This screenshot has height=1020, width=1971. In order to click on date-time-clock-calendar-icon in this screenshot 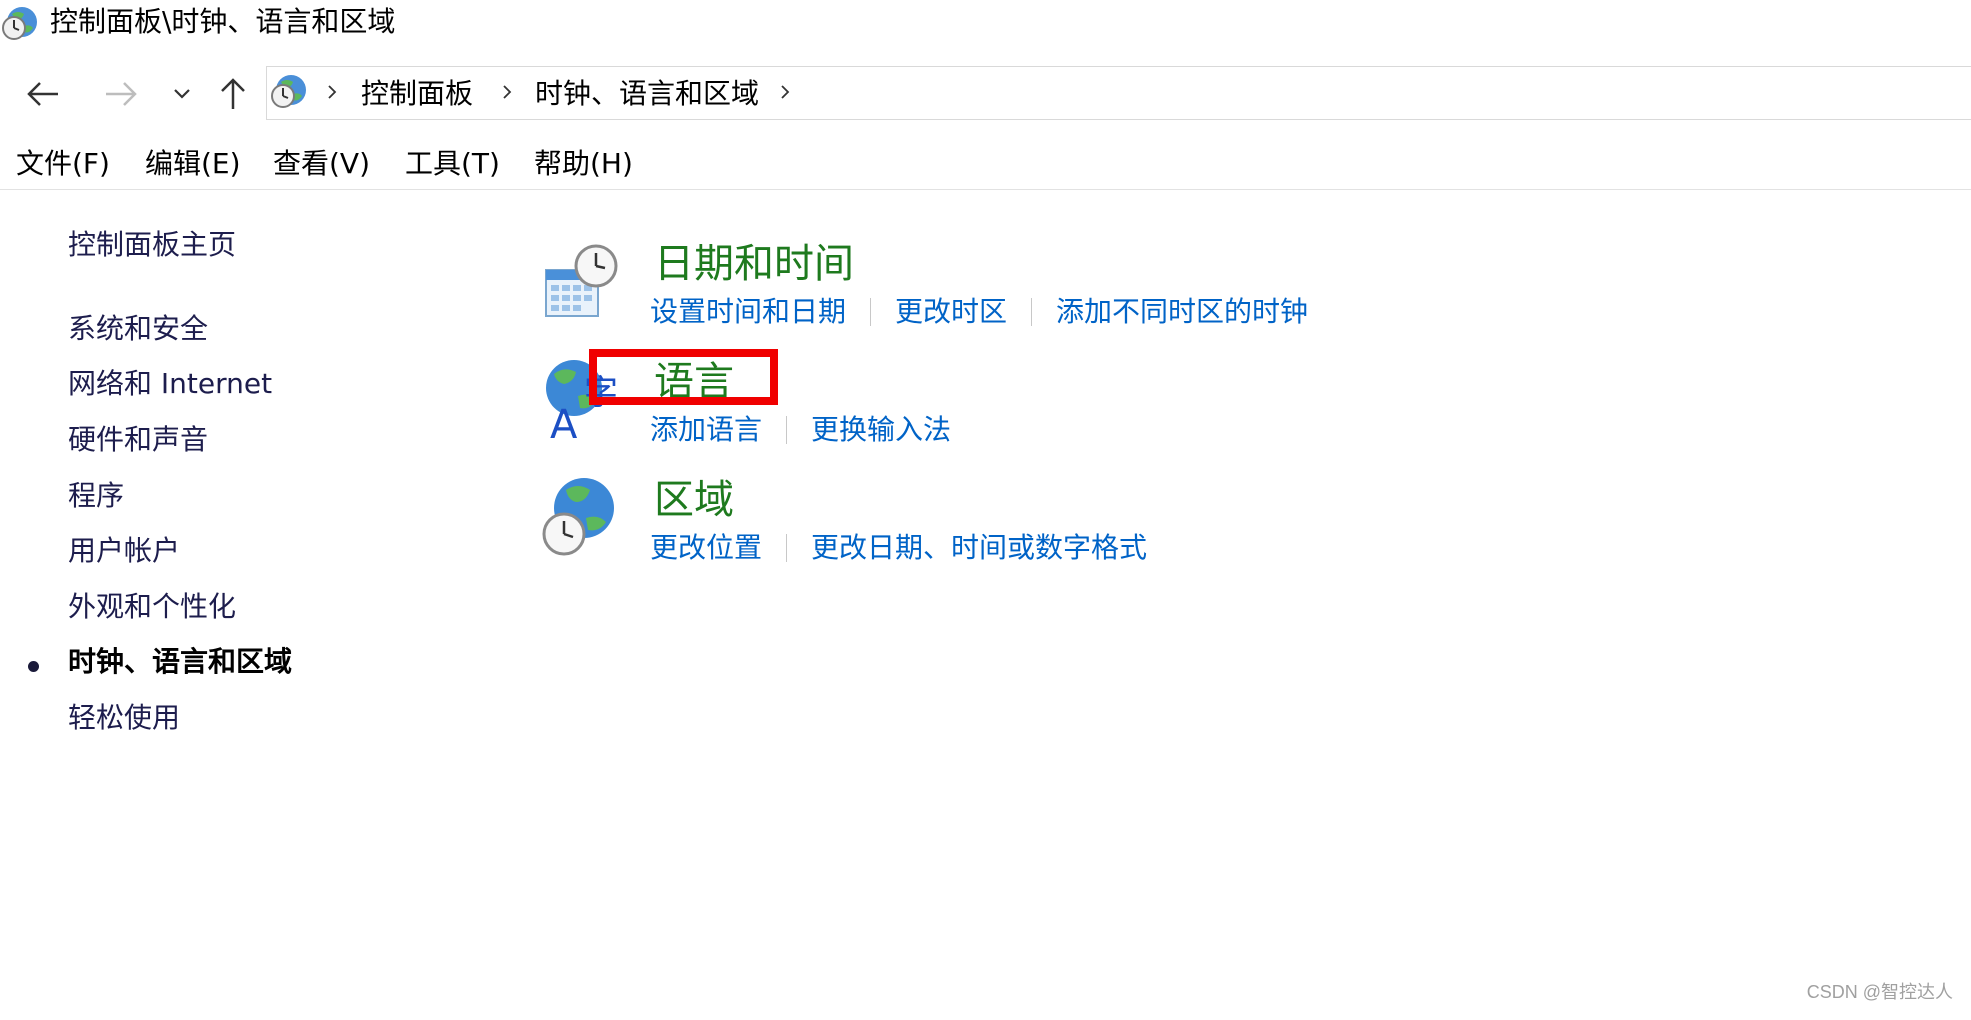, I will do `click(580, 282)`.